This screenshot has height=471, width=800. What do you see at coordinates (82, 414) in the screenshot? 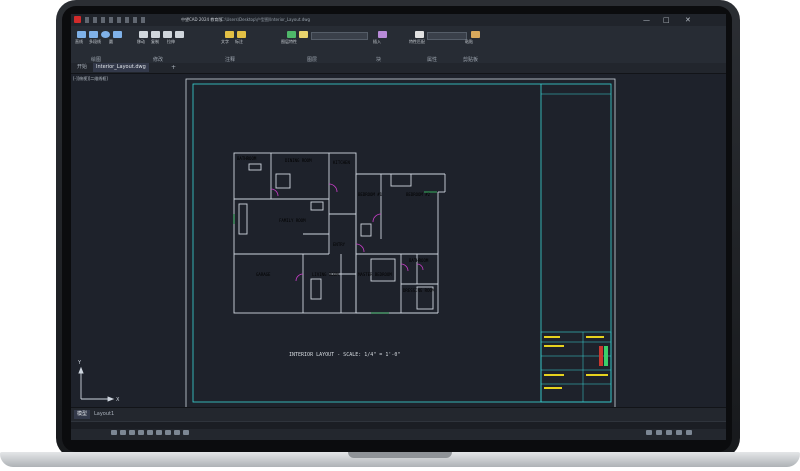
I see `tab-model: 模型` at bounding box center [82, 414].